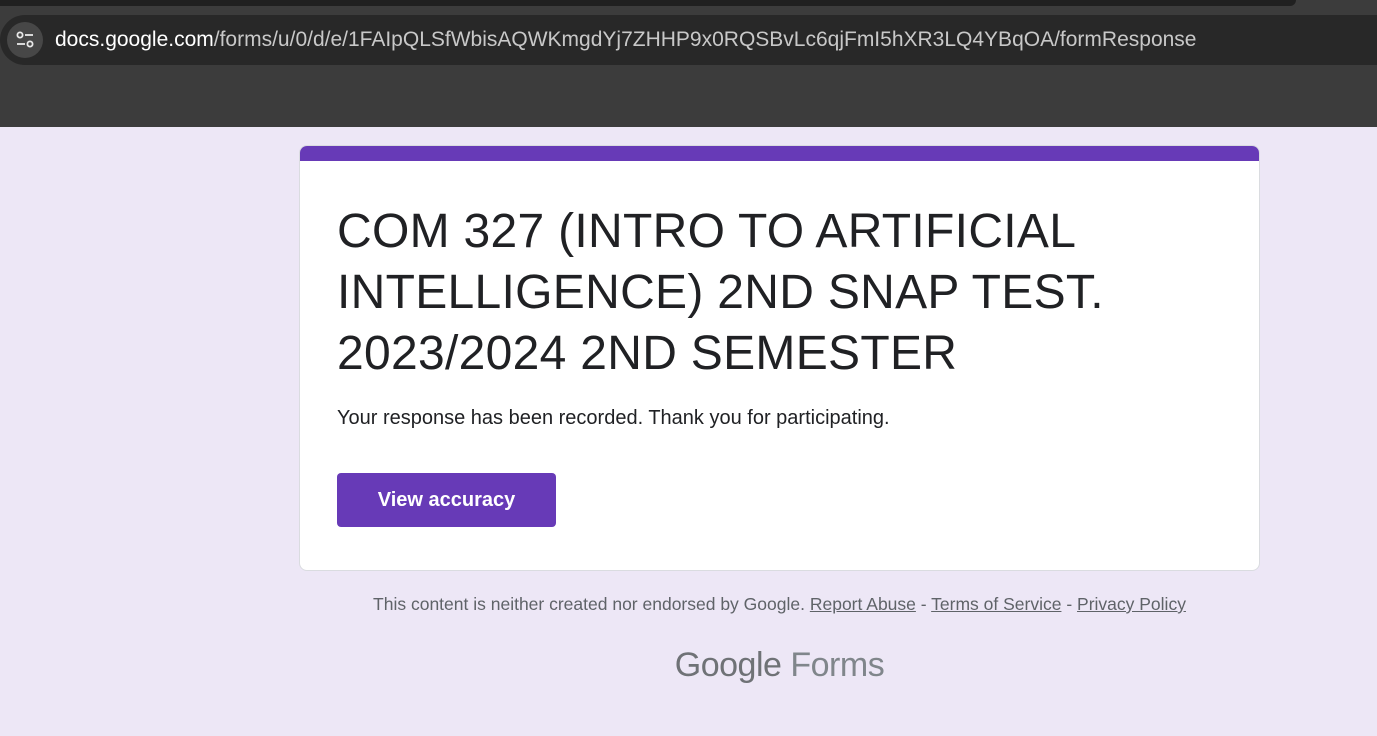  I want to click on url-host: docs.google.com, so click(134, 39).